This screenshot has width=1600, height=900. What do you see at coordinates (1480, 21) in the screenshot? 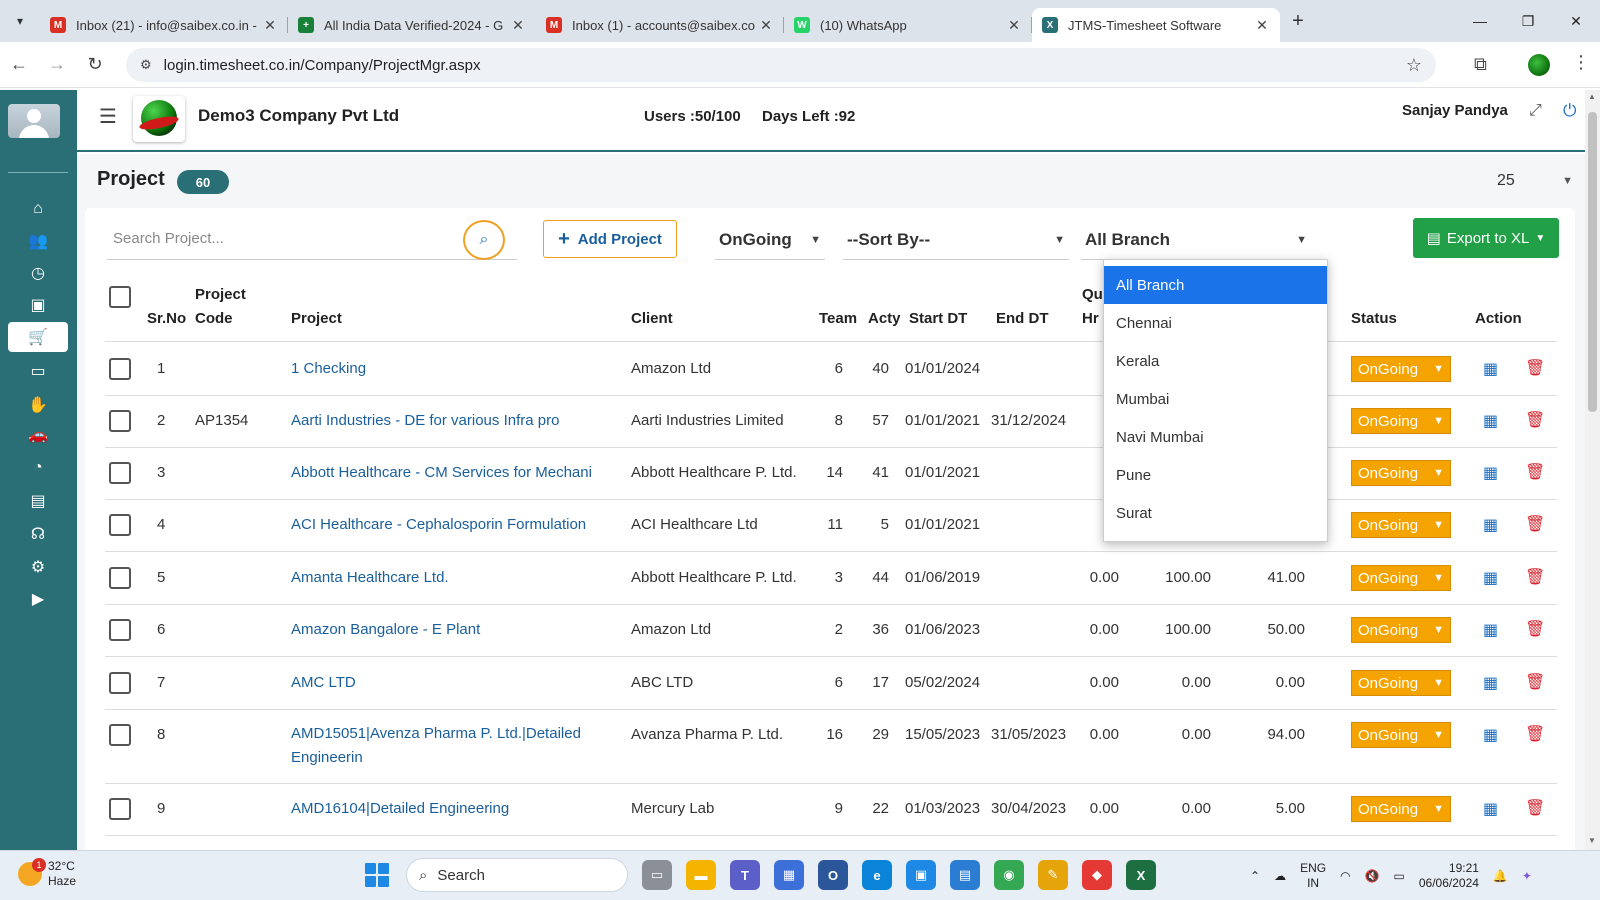
I see `minimize-icon: —` at bounding box center [1480, 21].